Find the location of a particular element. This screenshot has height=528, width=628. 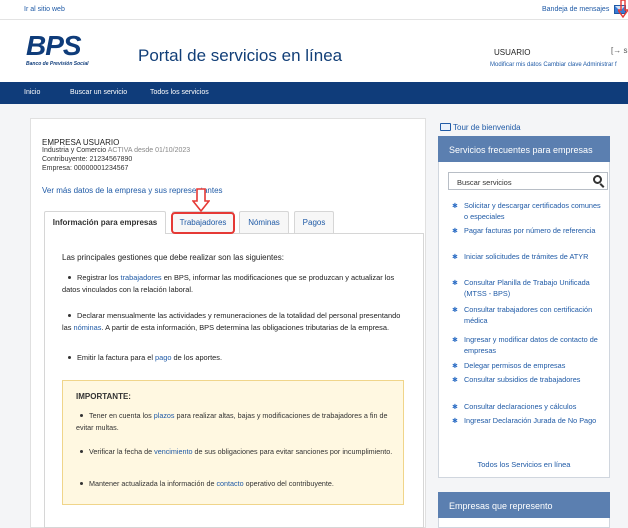

monitor-icon is located at coordinates (445, 127).